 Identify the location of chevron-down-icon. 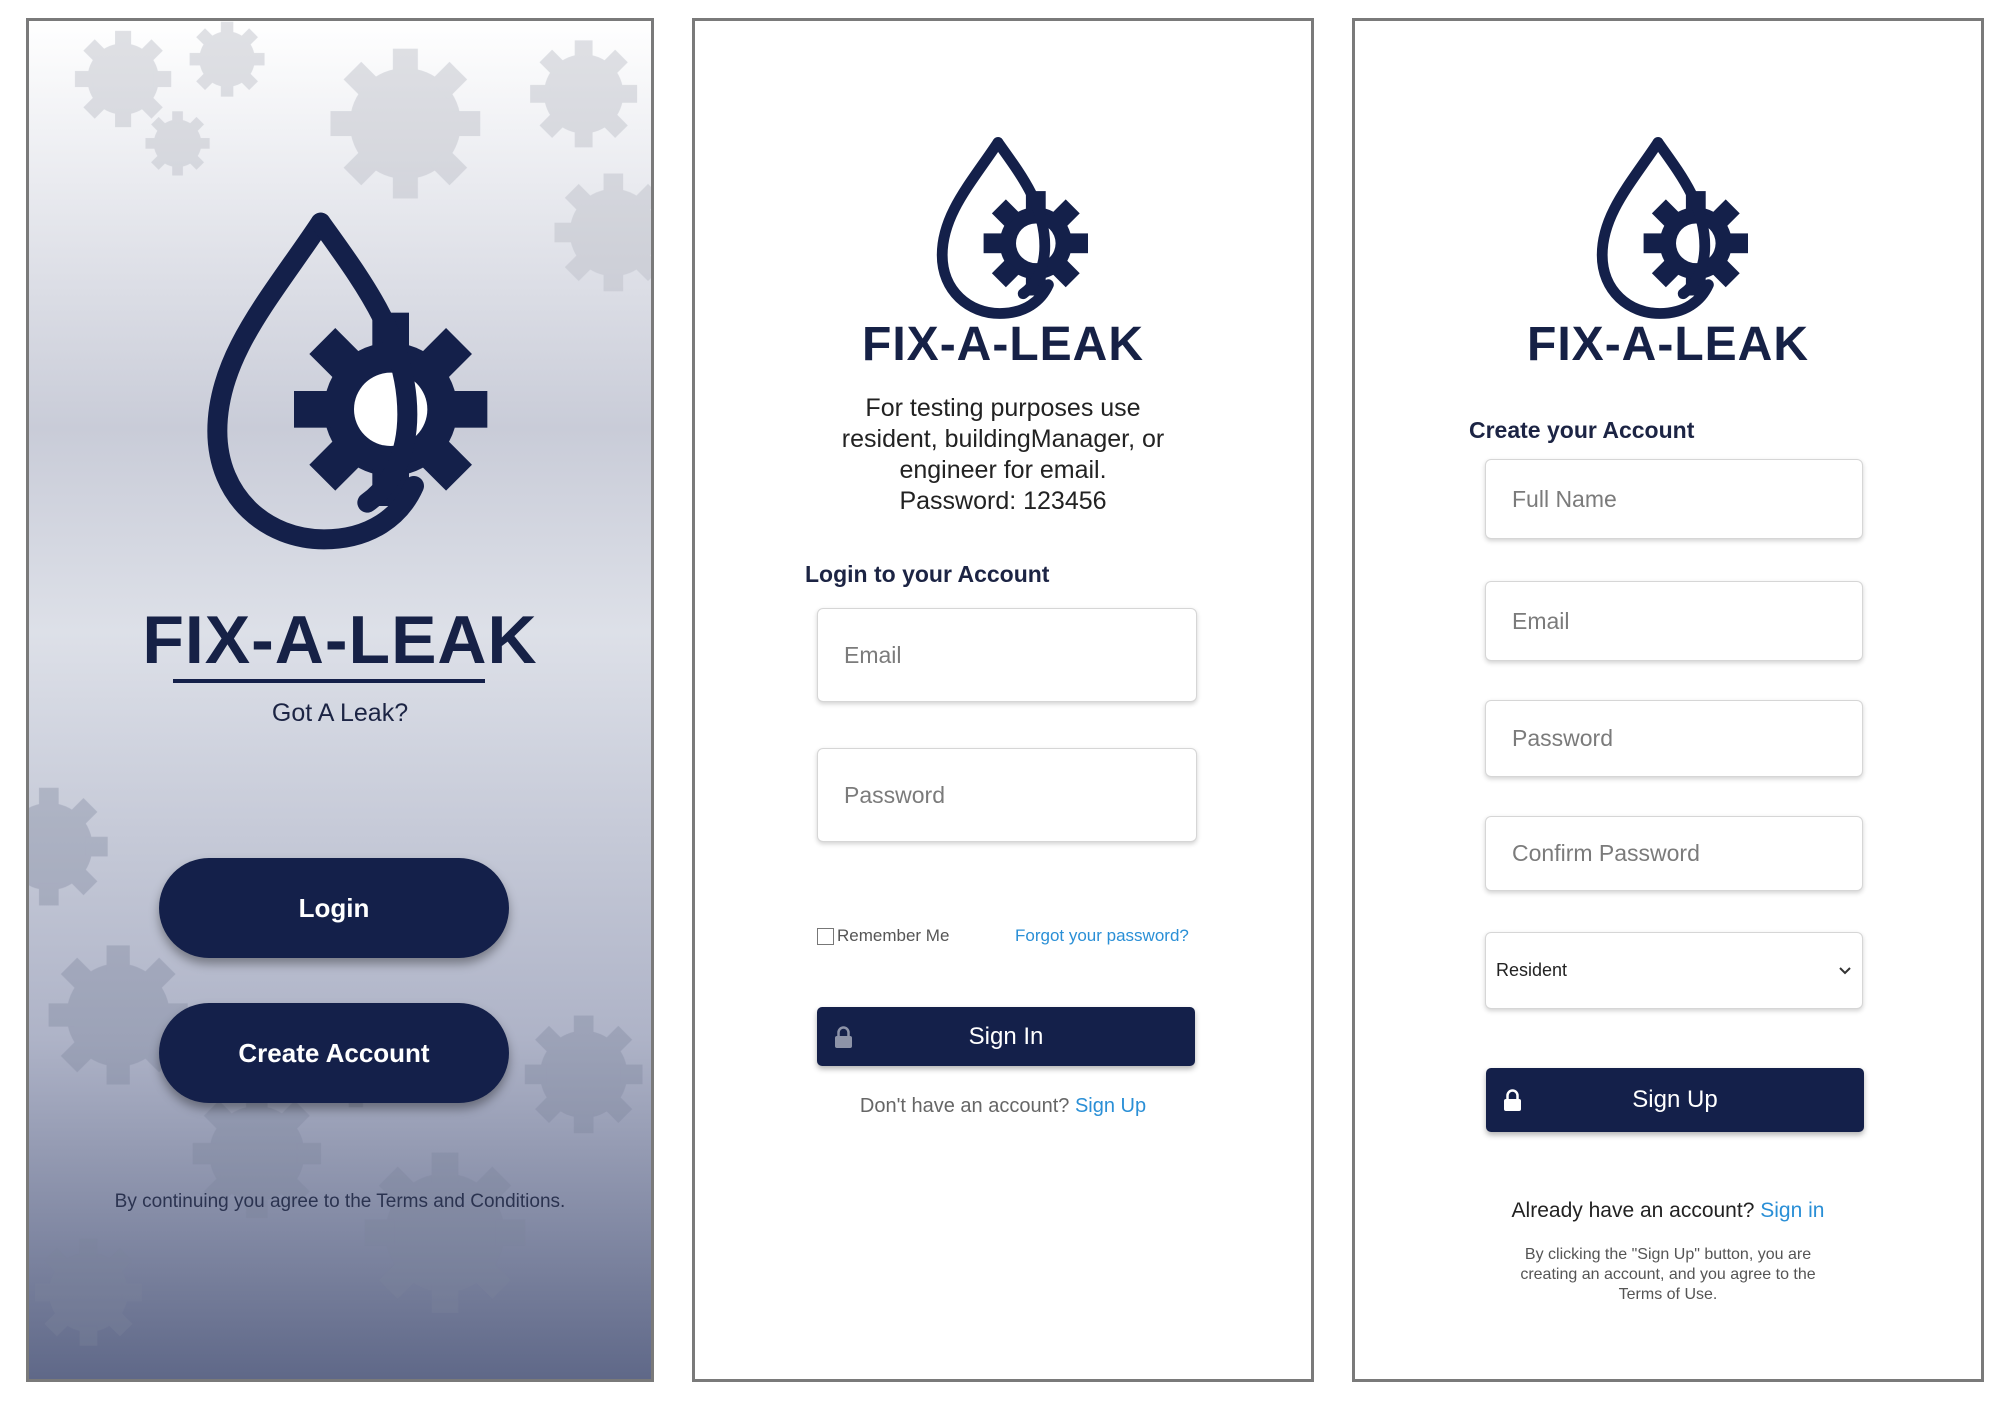
(1845, 970).